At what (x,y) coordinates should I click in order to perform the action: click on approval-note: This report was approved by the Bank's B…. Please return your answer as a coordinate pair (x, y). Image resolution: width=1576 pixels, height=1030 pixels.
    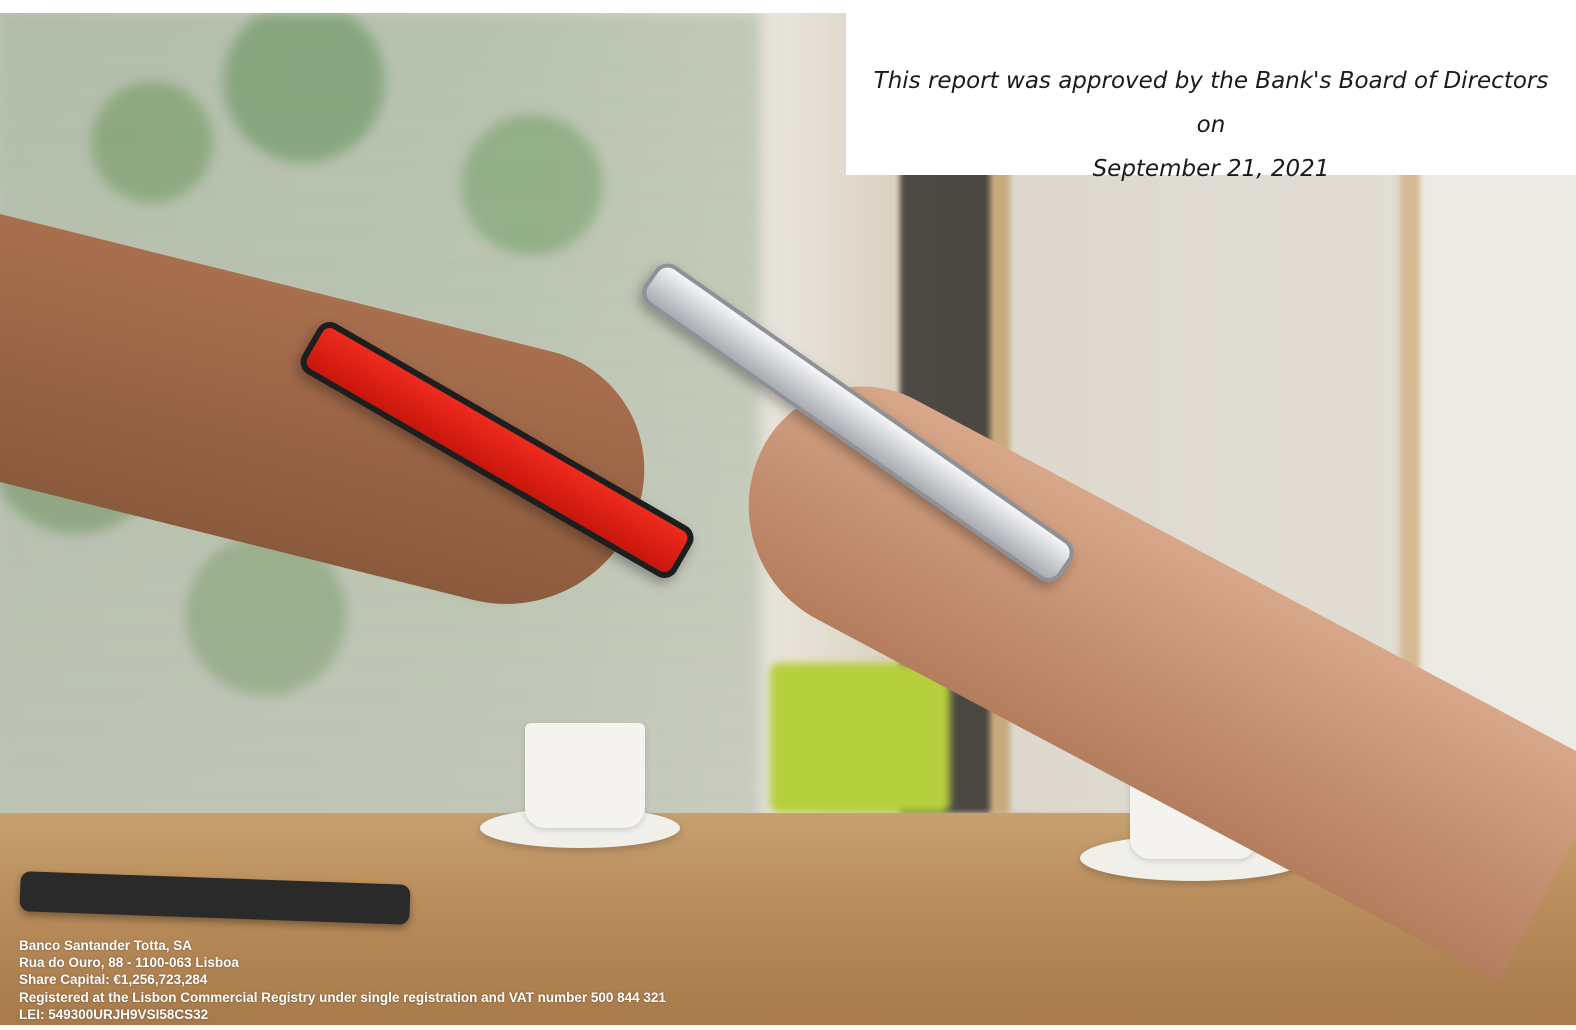
    Looking at the image, I should click on (1211, 125).